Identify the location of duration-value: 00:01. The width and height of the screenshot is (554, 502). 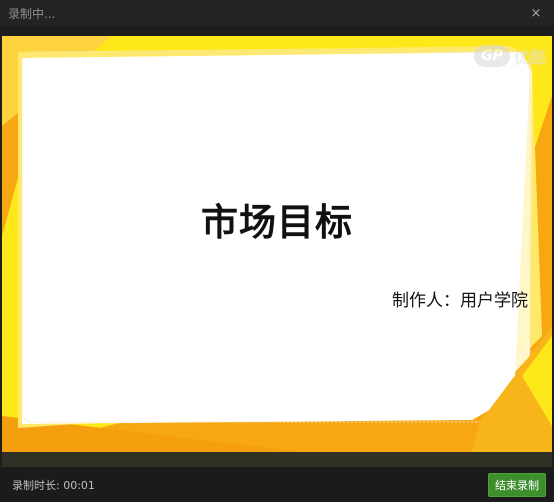
(79, 485).